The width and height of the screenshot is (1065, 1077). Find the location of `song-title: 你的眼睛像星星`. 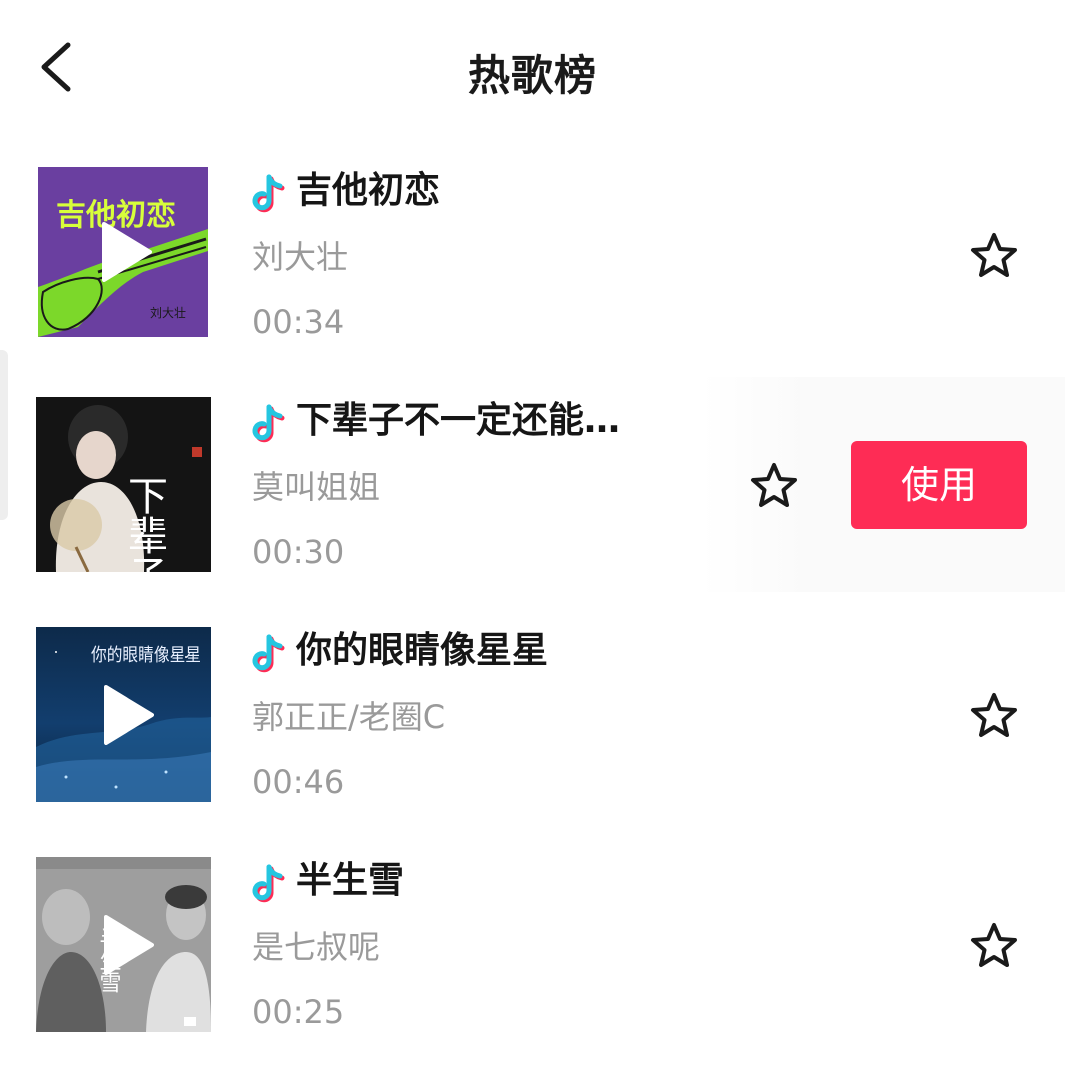

song-title: 你的眼睛像星星 is located at coordinates (422, 650).